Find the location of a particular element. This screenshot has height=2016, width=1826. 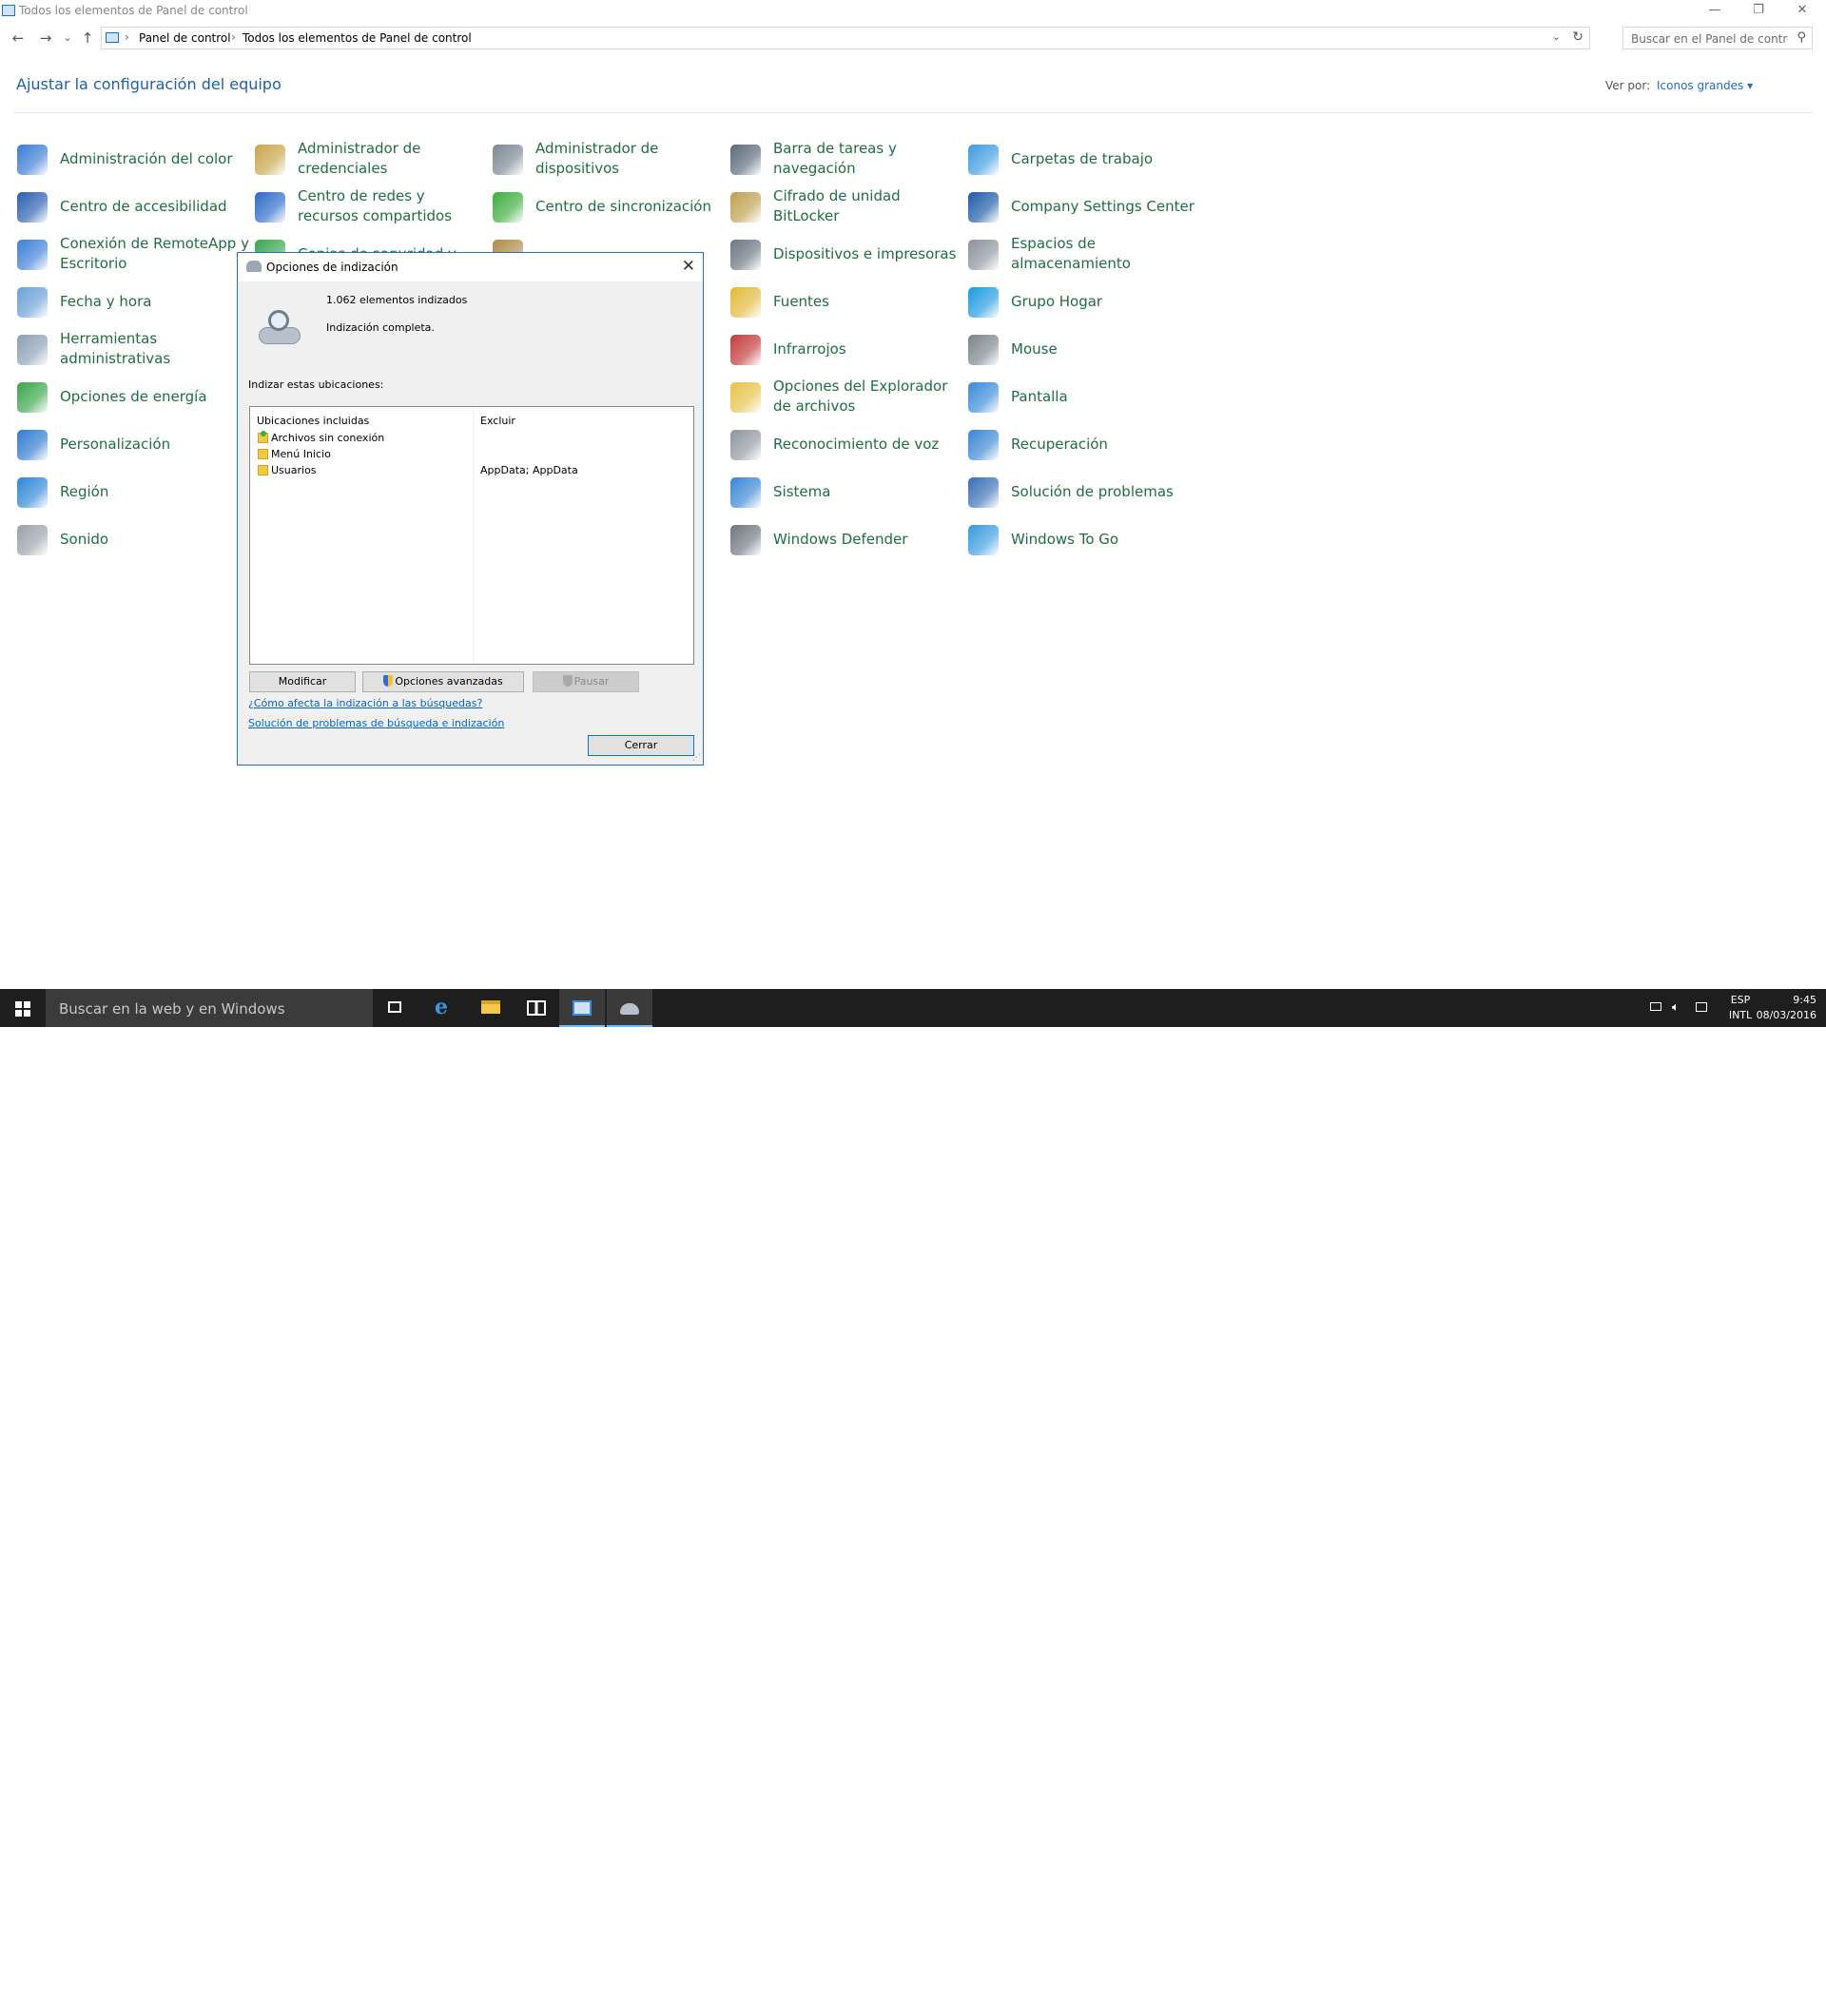

locations-label: Indizar estas ubicaciones: is located at coordinates (316, 384).